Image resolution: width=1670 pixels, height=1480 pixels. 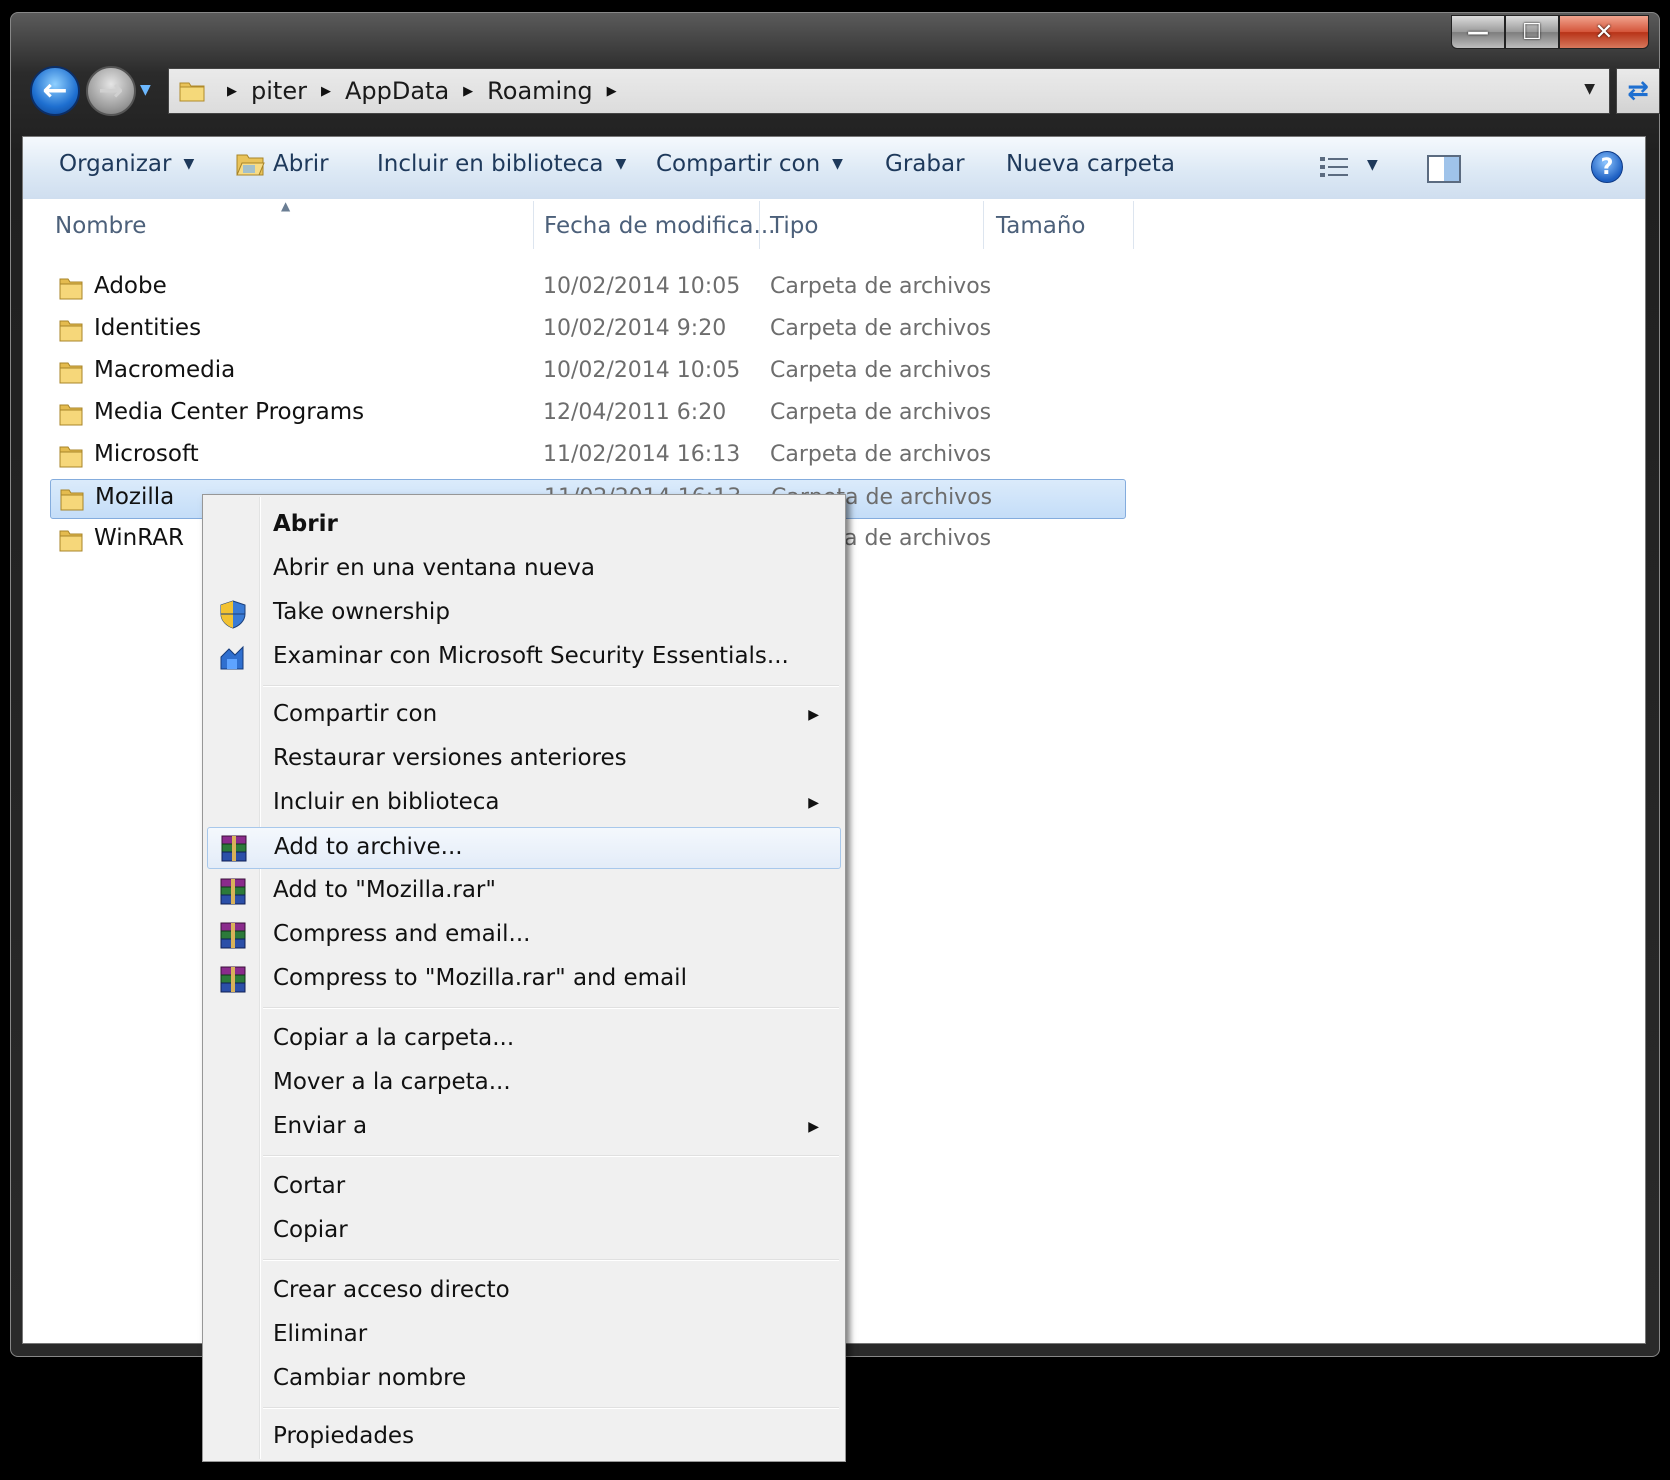 I want to click on file-name: Mozilla, so click(x=135, y=497).